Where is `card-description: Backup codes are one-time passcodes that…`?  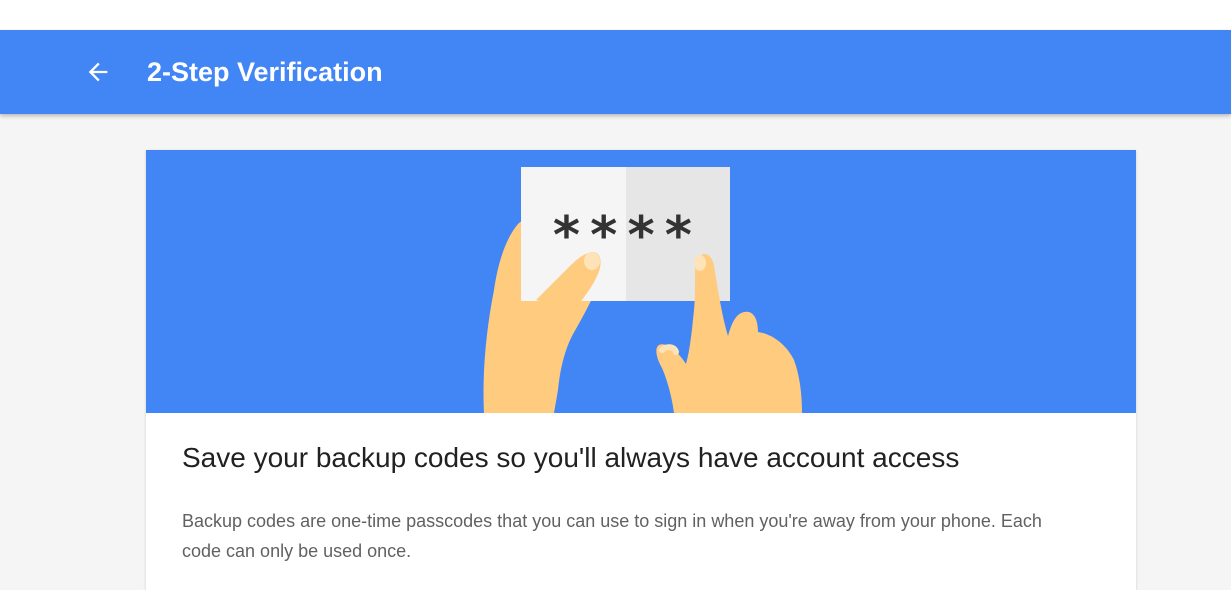 card-description: Backup codes are one-time passcodes that… is located at coordinates (612, 536).